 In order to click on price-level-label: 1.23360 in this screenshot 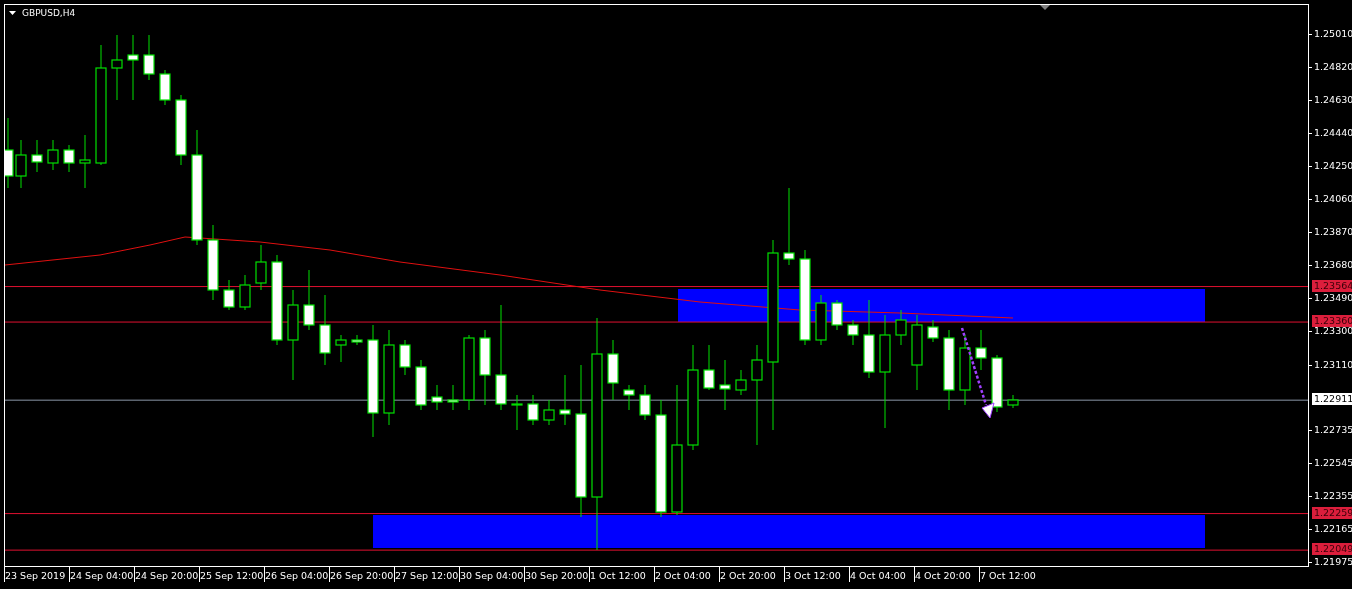, I will do `click(1332, 321)`.